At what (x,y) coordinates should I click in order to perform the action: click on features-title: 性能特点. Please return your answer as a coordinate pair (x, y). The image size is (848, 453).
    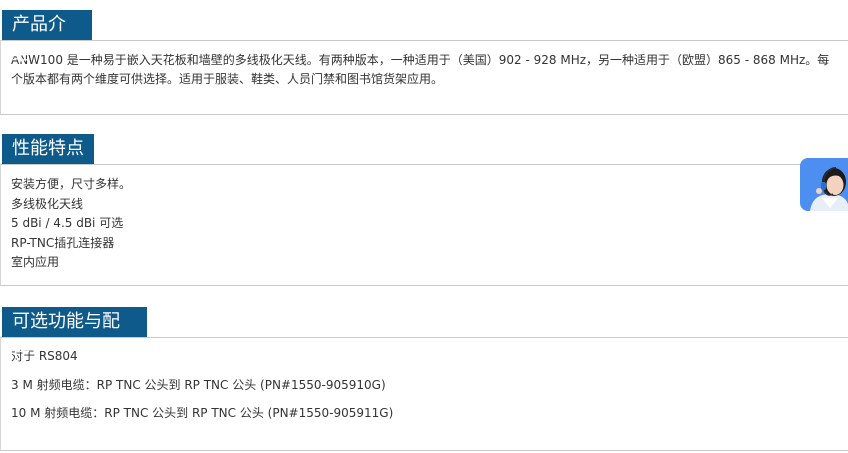
    Looking at the image, I should click on (48, 149).